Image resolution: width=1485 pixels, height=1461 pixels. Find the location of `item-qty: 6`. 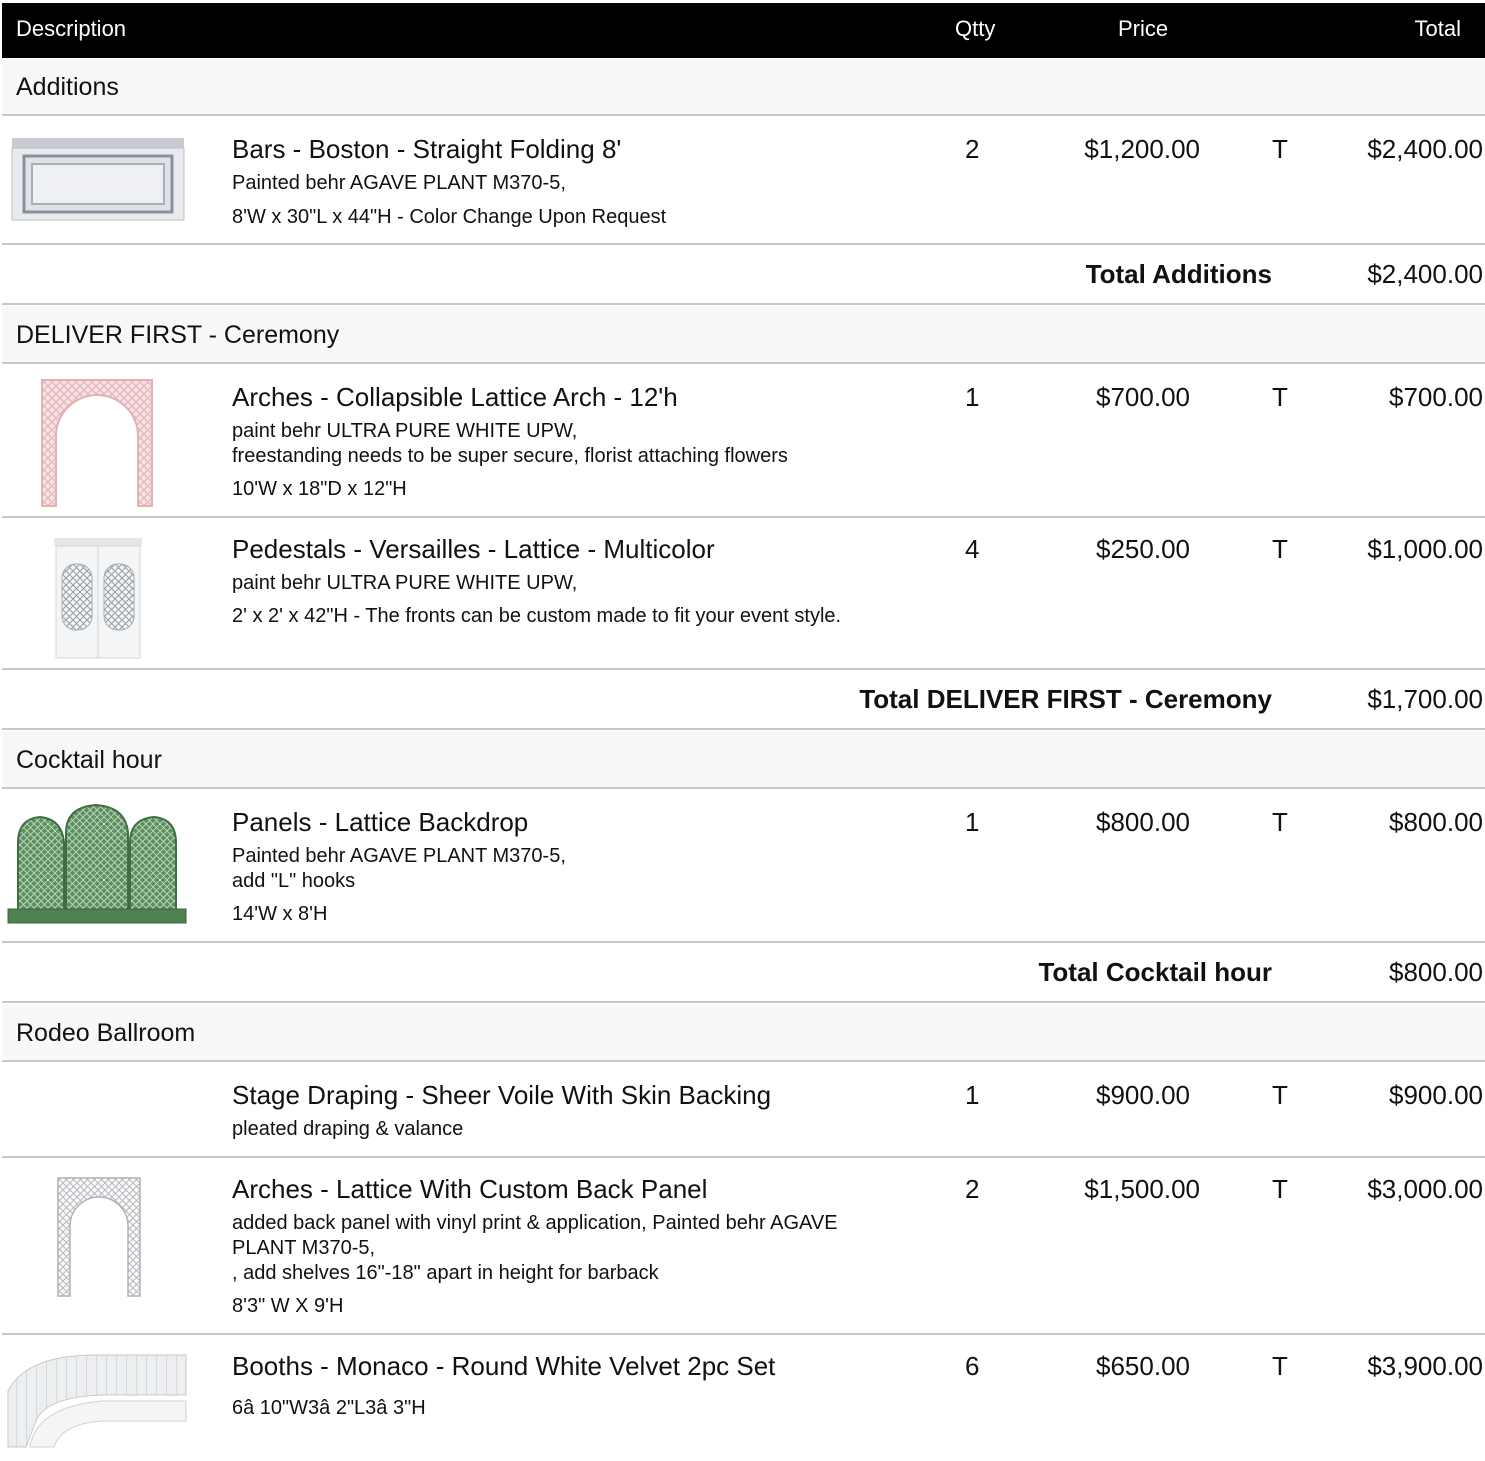

item-qty: 6 is located at coordinates (972, 1366).